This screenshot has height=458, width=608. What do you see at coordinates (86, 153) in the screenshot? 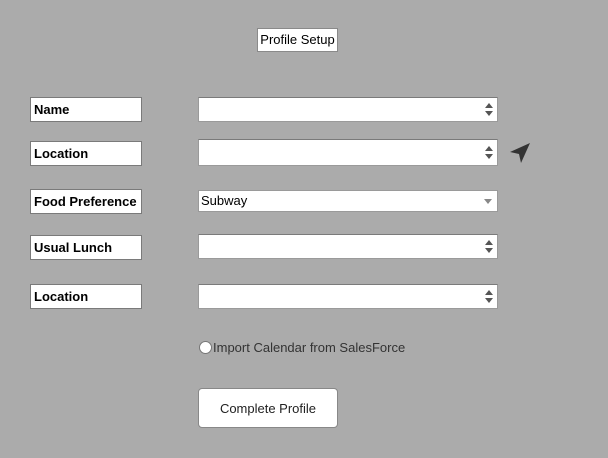
I see `location-label: Location` at bounding box center [86, 153].